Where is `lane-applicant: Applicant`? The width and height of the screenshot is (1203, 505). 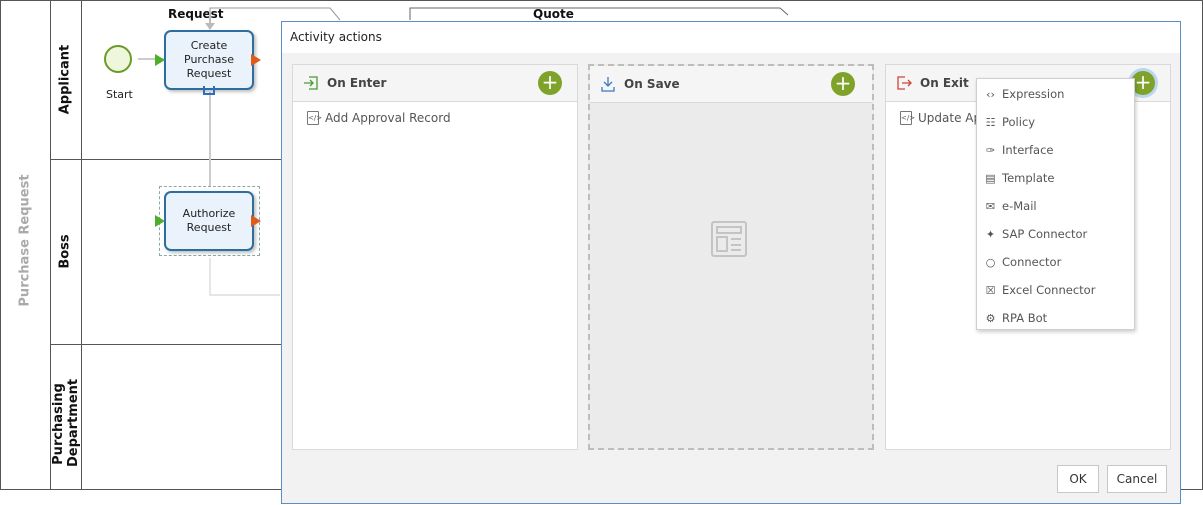 lane-applicant: Applicant is located at coordinates (65, 80).